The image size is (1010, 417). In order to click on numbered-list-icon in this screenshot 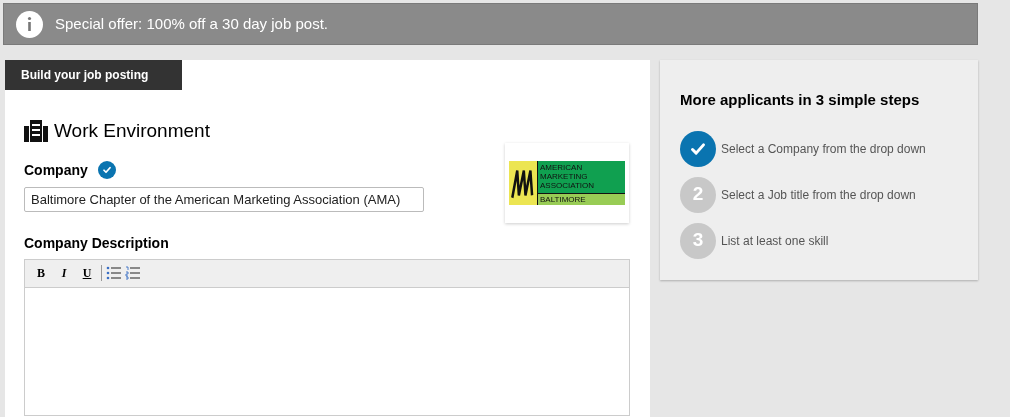, I will do `click(133, 273)`.